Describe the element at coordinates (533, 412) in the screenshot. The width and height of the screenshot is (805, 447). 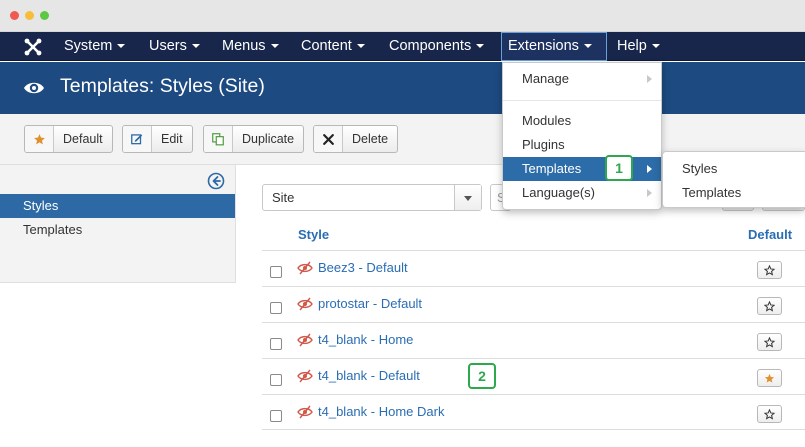
I see `table-row: t4_blank - Home Dark` at that location.